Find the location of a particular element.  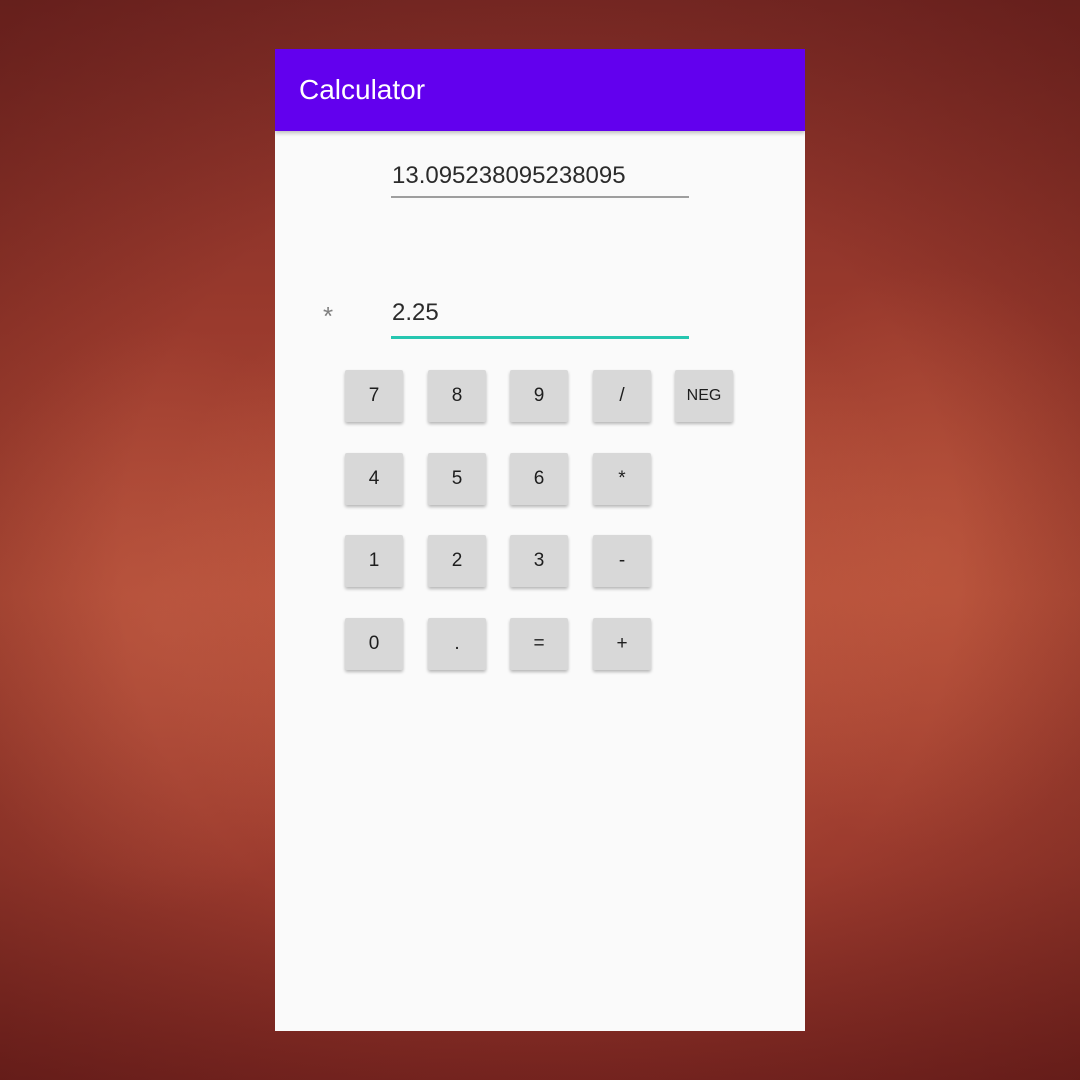

key-negate: NEG is located at coordinates (704, 396).